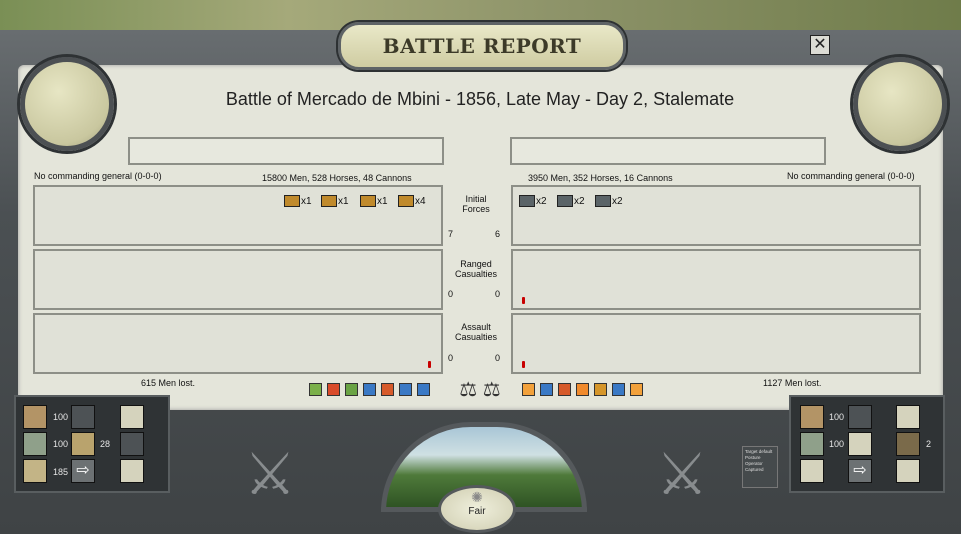  What do you see at coordinates (837, 444) in the screenshot?
I see `right-morale-value: 100` at bounding box center [837, 444].